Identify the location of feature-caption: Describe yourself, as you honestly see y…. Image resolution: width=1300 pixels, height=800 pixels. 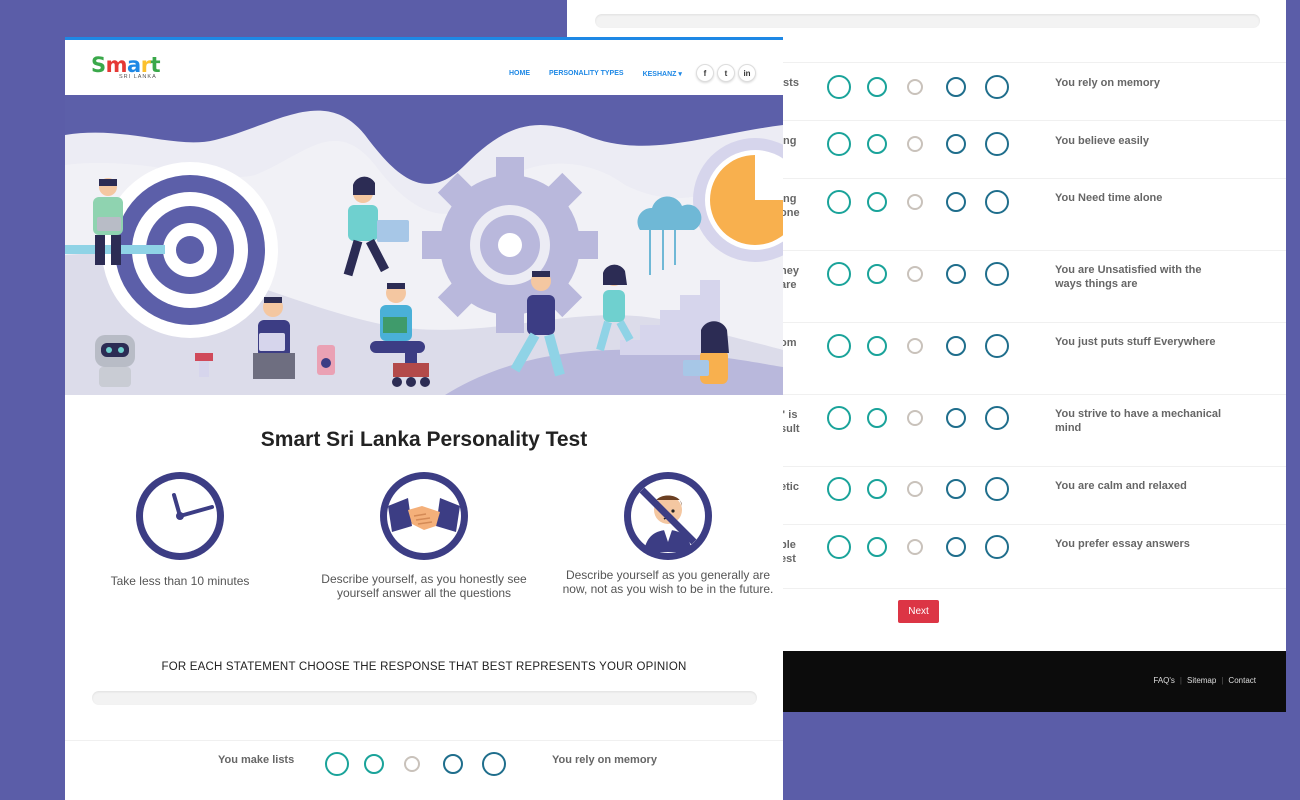
(424, 586).